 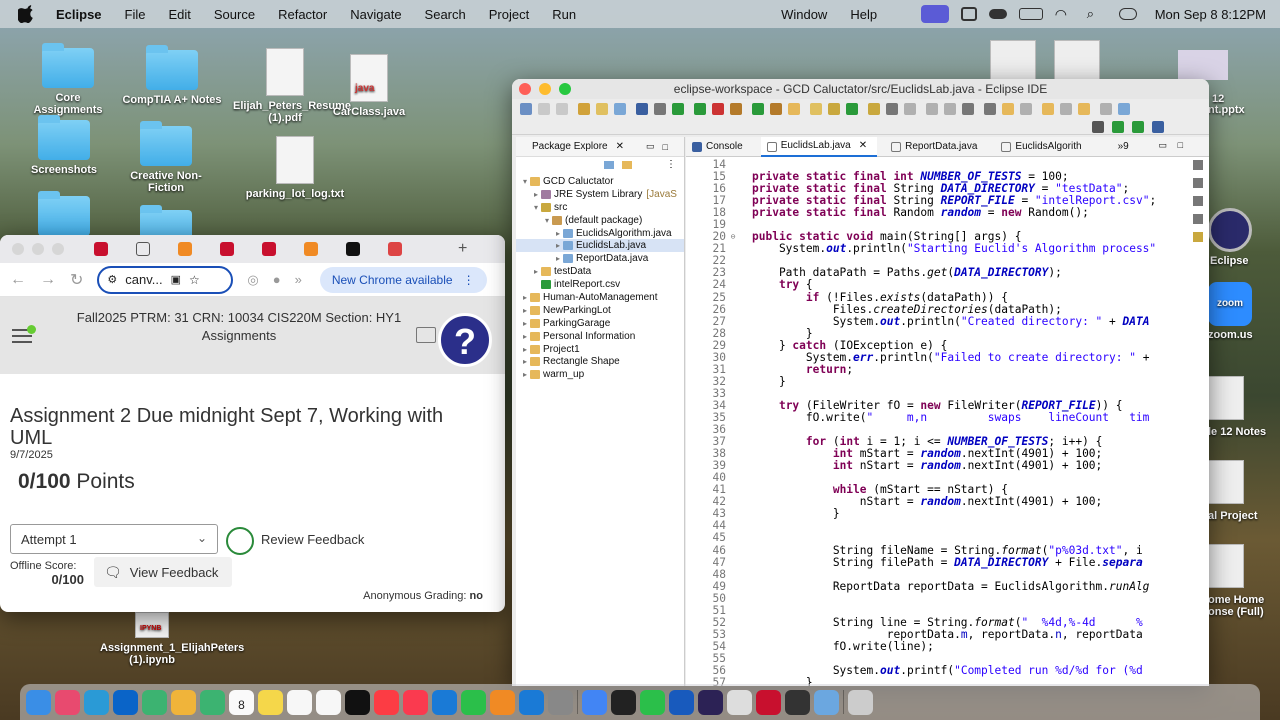 What do you see at coordinates (48, 280) in the screenshot?
I see `forward-icon: →` at bounding box center [48, 280].